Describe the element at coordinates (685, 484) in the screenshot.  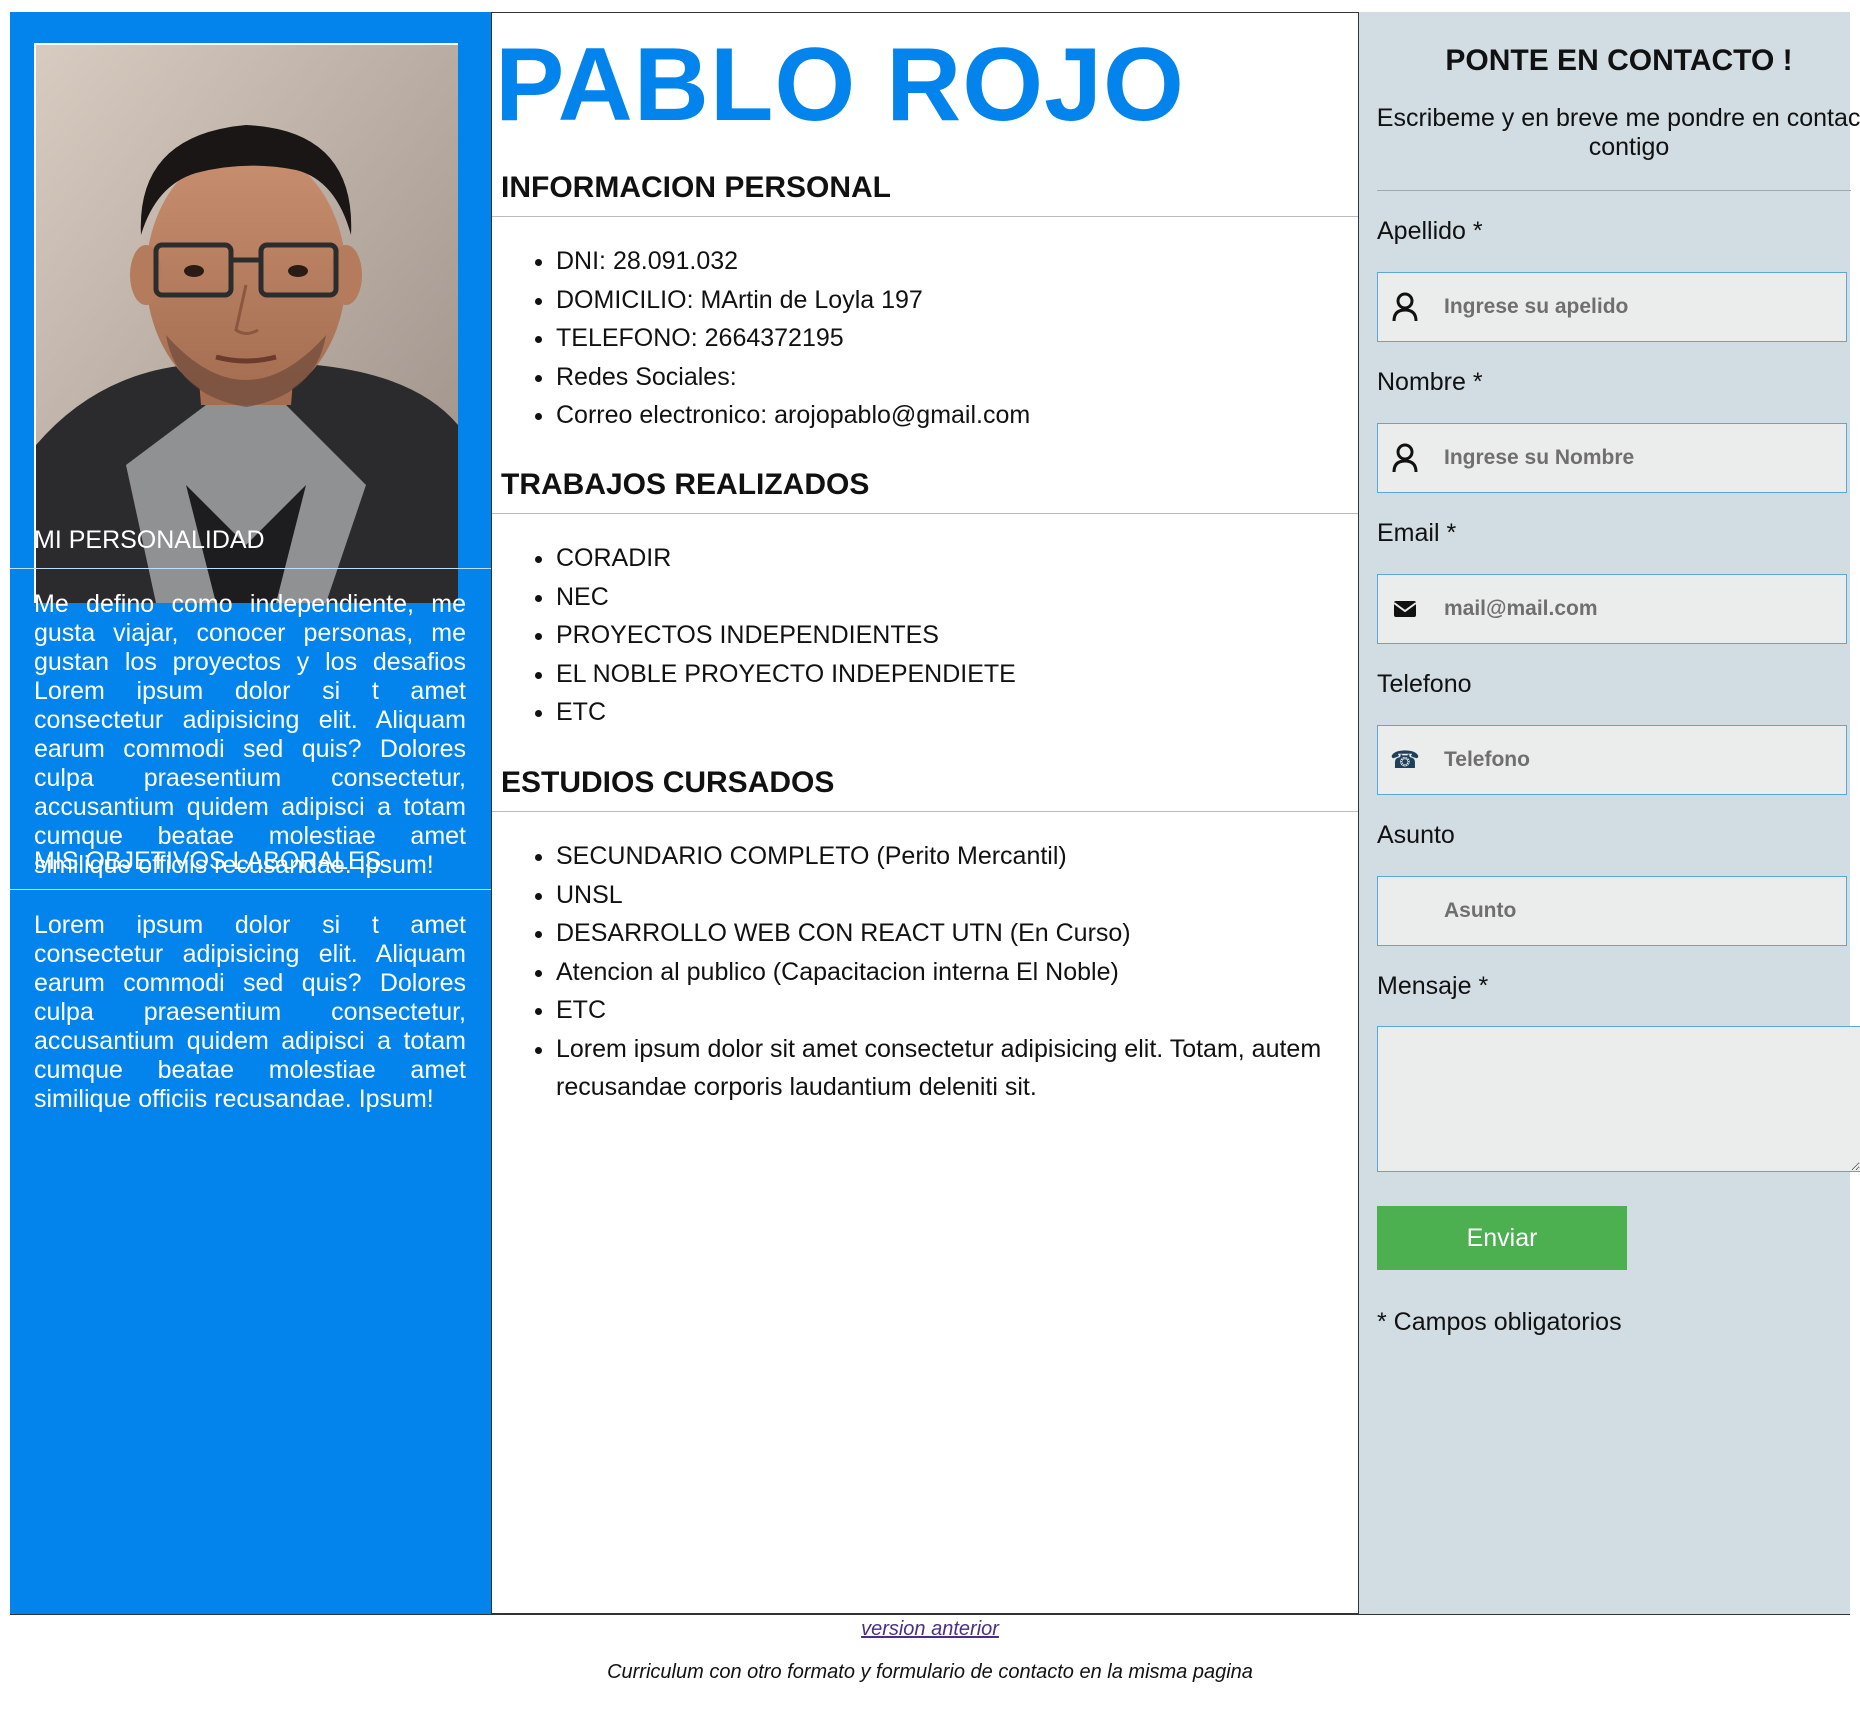
I see `jobs-title: TRABAJOS REALIZADOS` at that location.